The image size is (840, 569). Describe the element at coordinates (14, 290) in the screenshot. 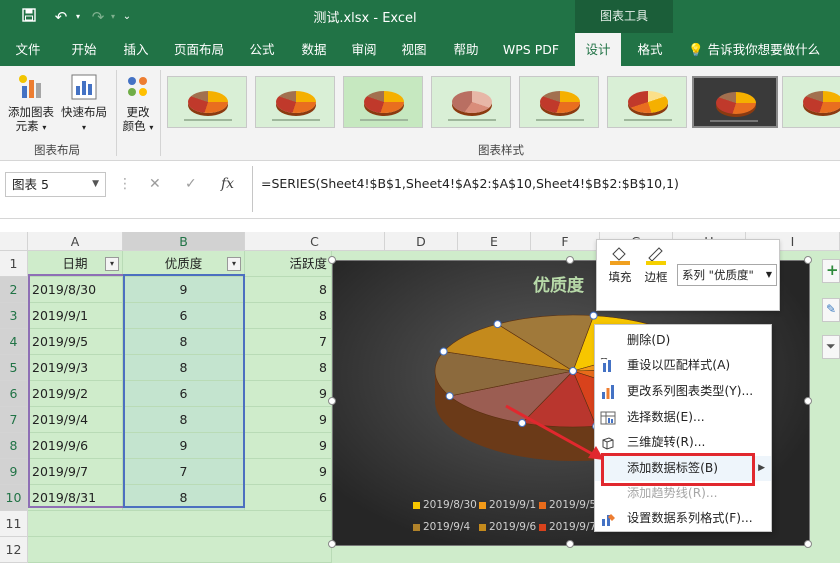

I see `row-header: 2` at that location.